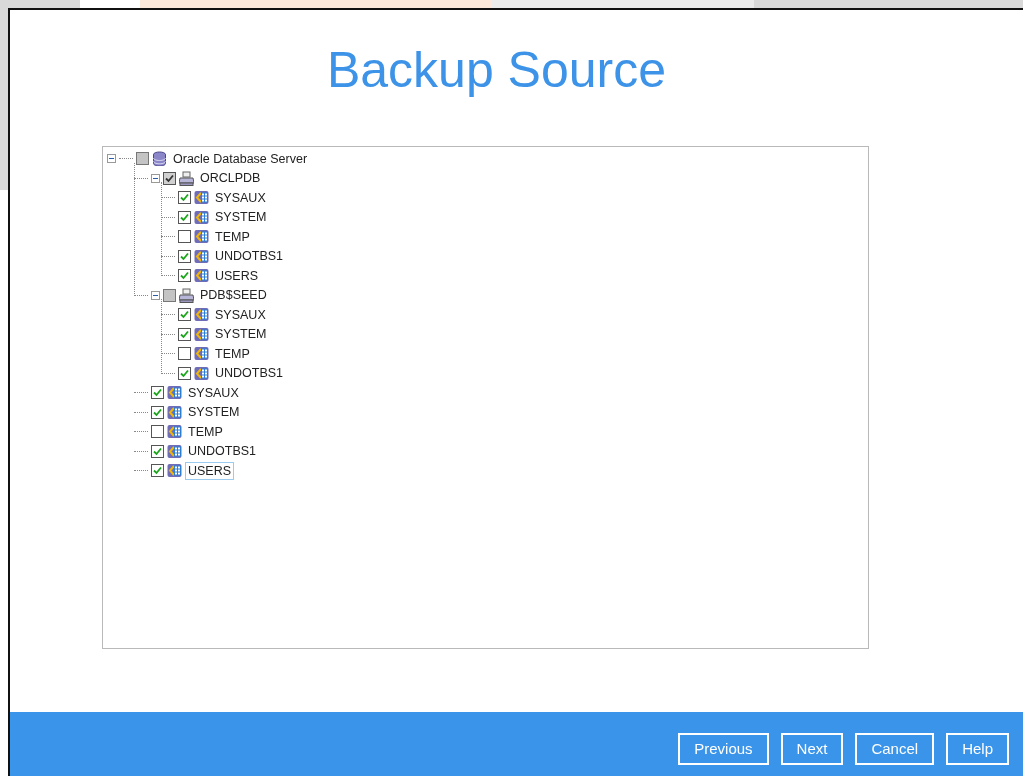  Describe the element at coordinates (159, 159) in the screenshot. I see `database-icon` at that location.